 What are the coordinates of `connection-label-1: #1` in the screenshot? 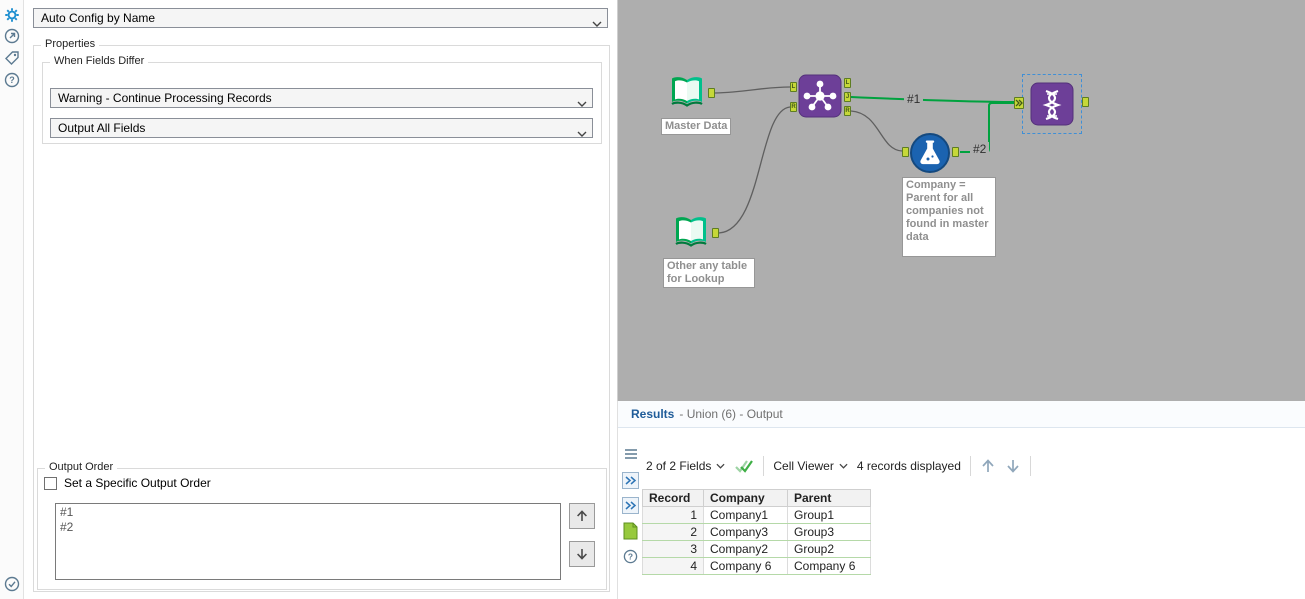 It's located at (914, 99).